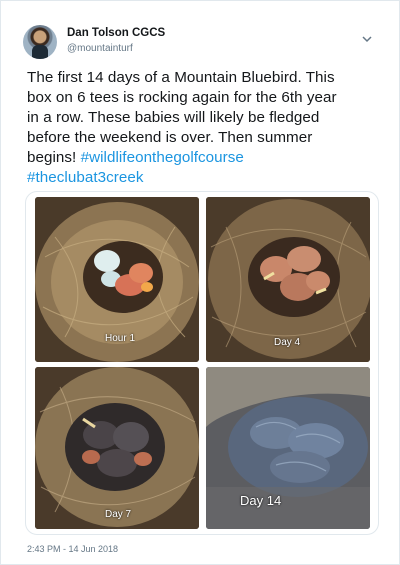 The image size is (400, 565). What do you see at coordinates (116, 33) in the screenshot?
I see `author-name: Dan Tolson CGCS` at bounding box center [116, 33].